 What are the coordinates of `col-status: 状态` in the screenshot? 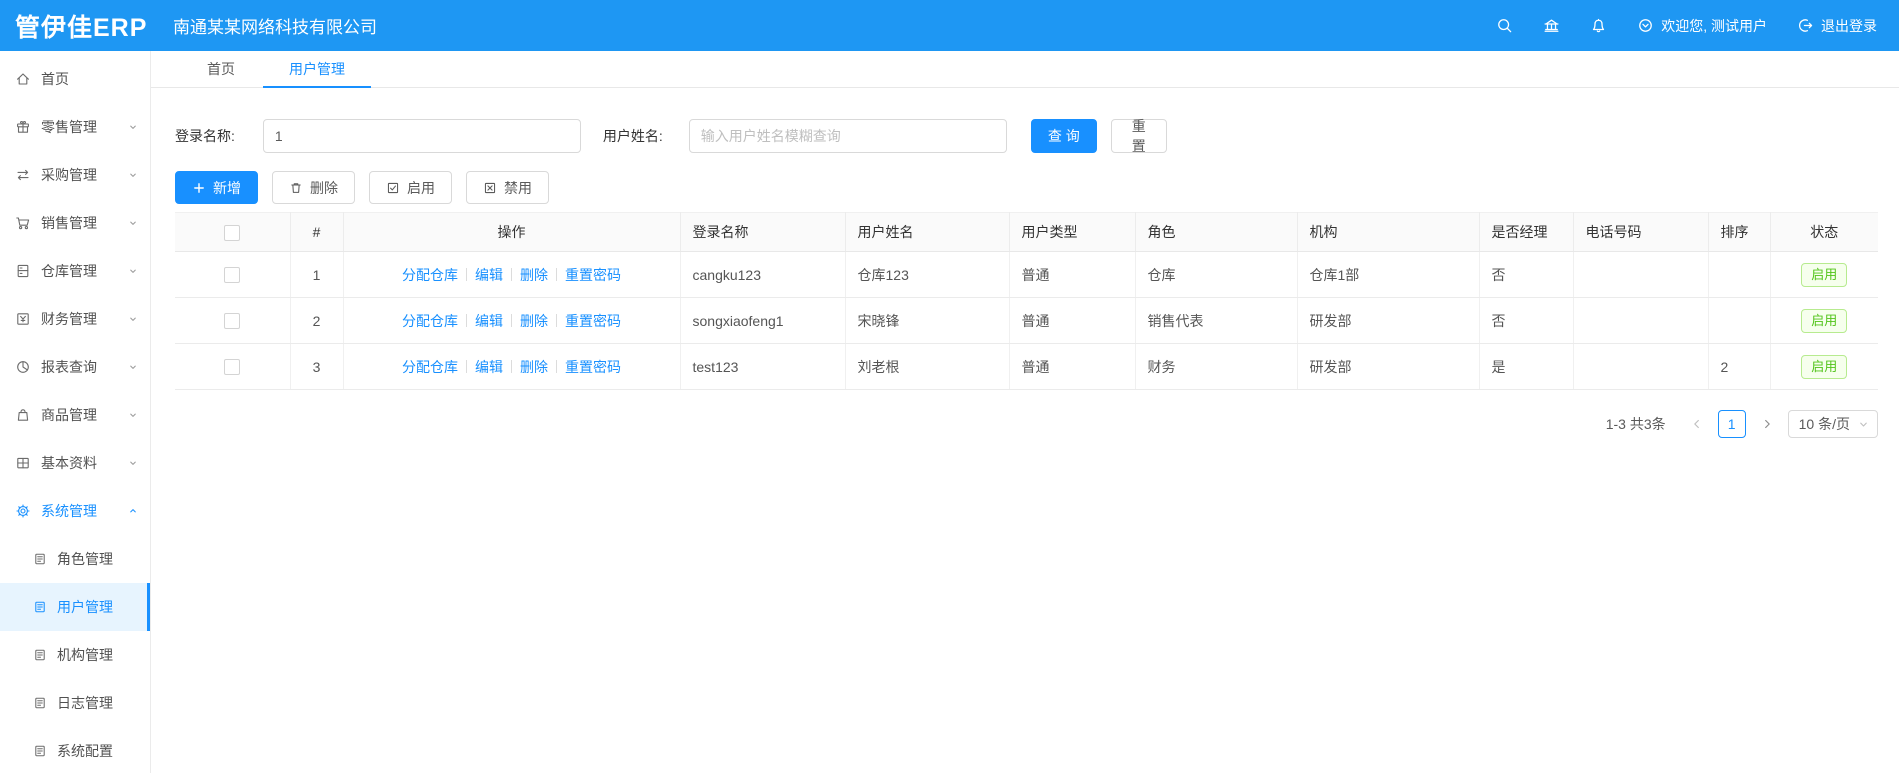 It's located at (1824, 232).